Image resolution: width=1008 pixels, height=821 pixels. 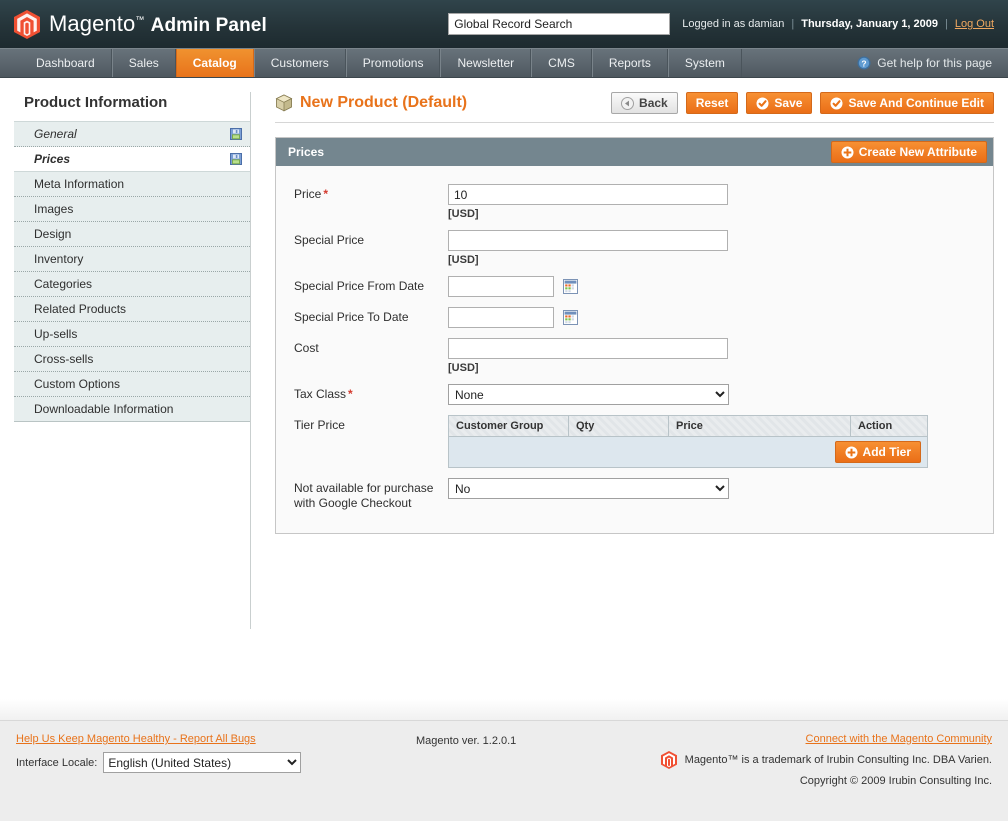 I want to click on nav-item-customers: Customers, so click(x=299, y=63).